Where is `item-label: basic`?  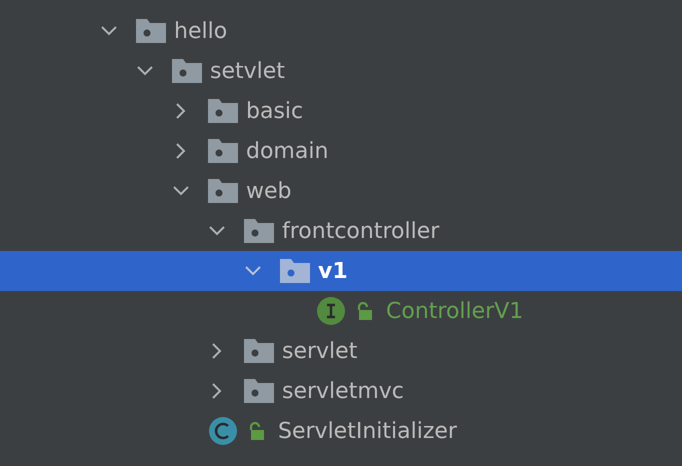
item-label: basic is located at coordinates (275, 111).